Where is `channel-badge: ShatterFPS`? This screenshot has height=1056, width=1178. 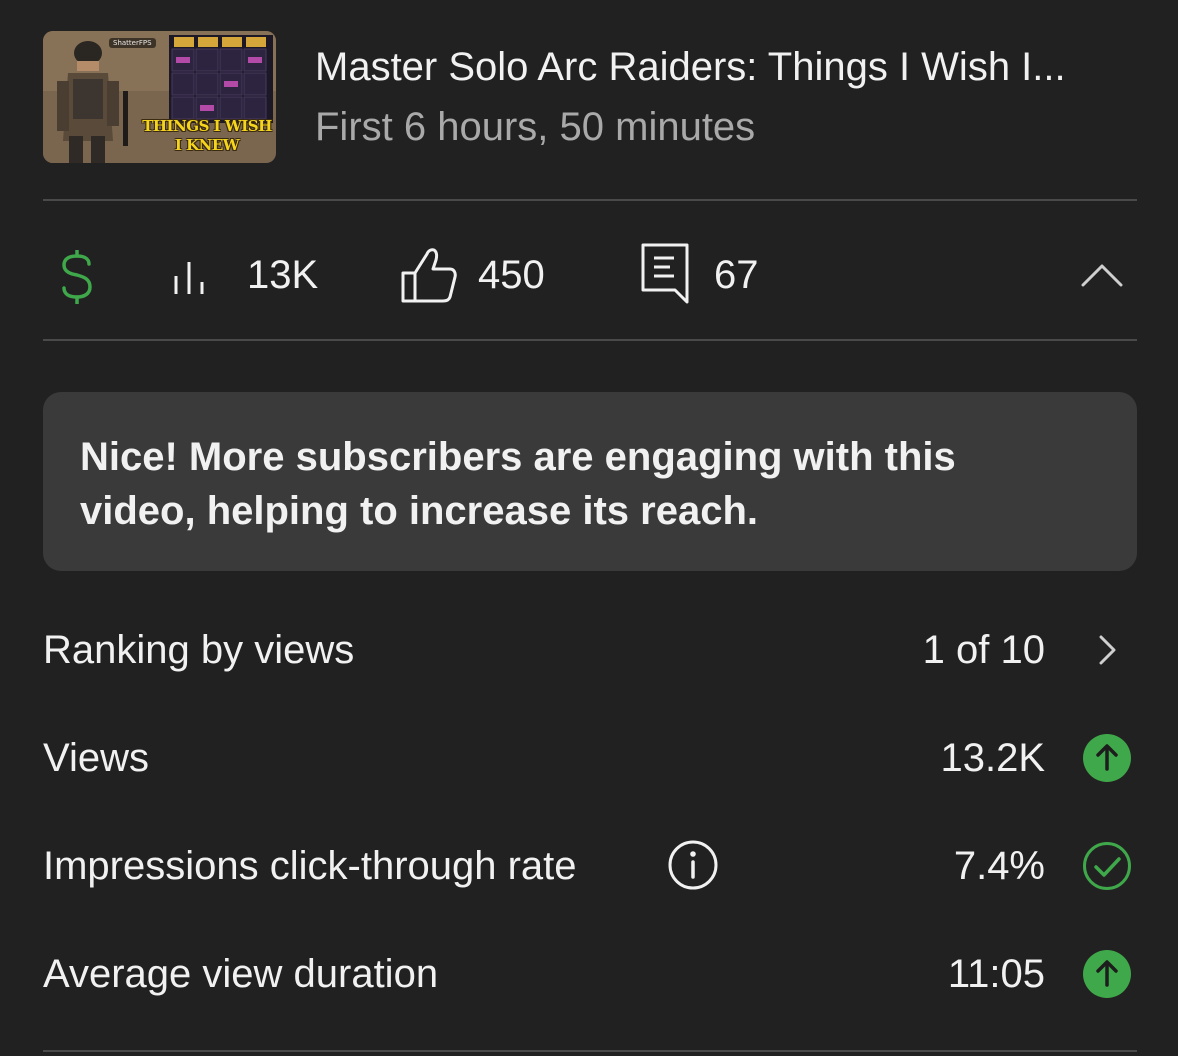
channel-badge: ShatterFPS is located at coordinates (132, 43).